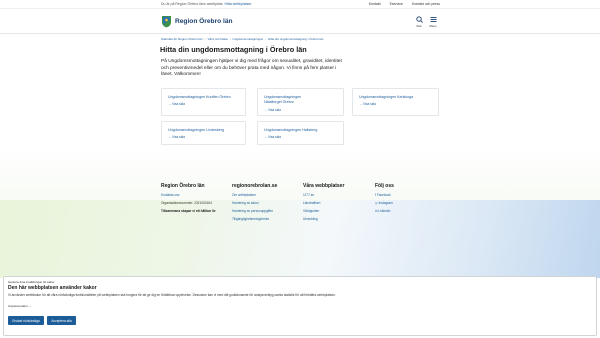 The height and width of the screenshot is (338, 600). Describe the element at coordinates (323, 219) in the screenshot. I see `footer-link-utveckling: Utveckling` at that location.